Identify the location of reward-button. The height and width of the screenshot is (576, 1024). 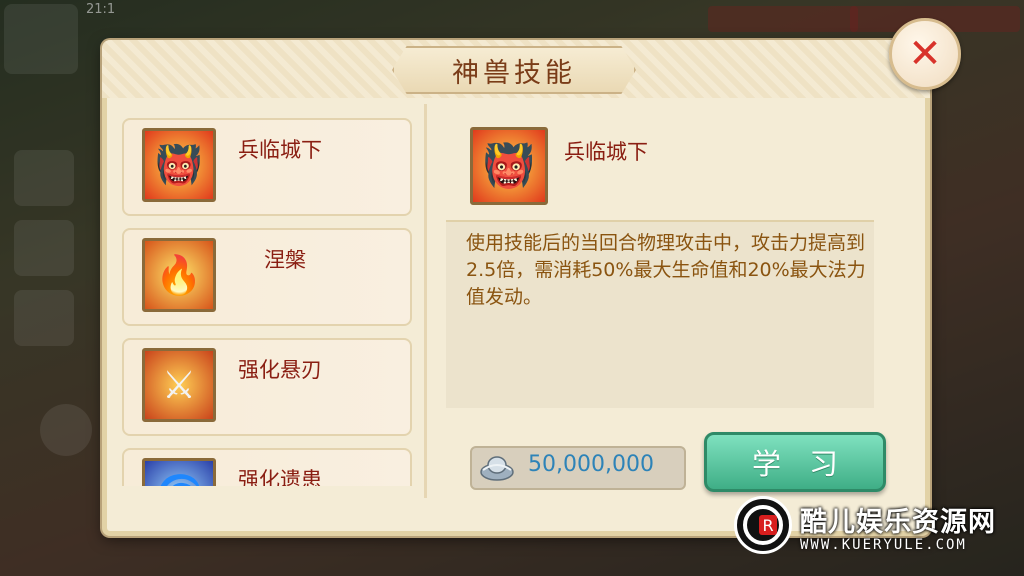
(44, 318).